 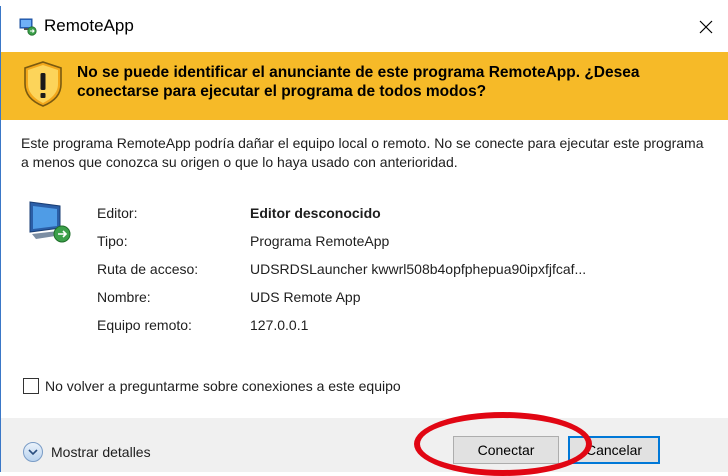 I want to click on detail-label: Equipo remoto:, so click(x=144, y=325).